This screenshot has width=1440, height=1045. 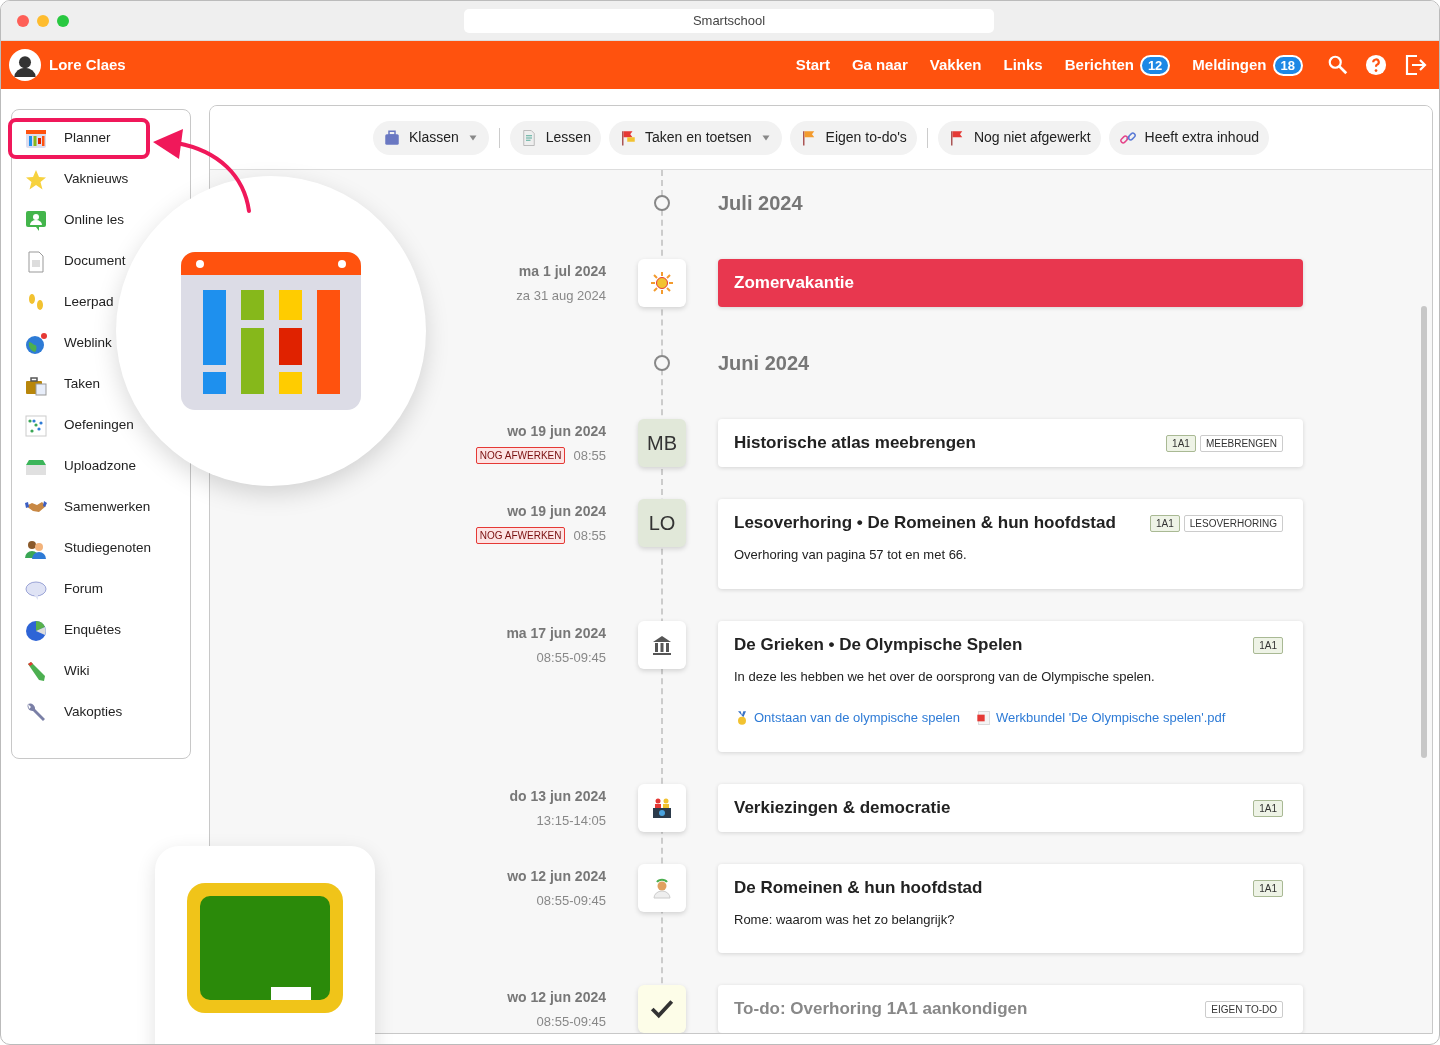 I want to click on logout-icon, so click(x=1415, y=65).